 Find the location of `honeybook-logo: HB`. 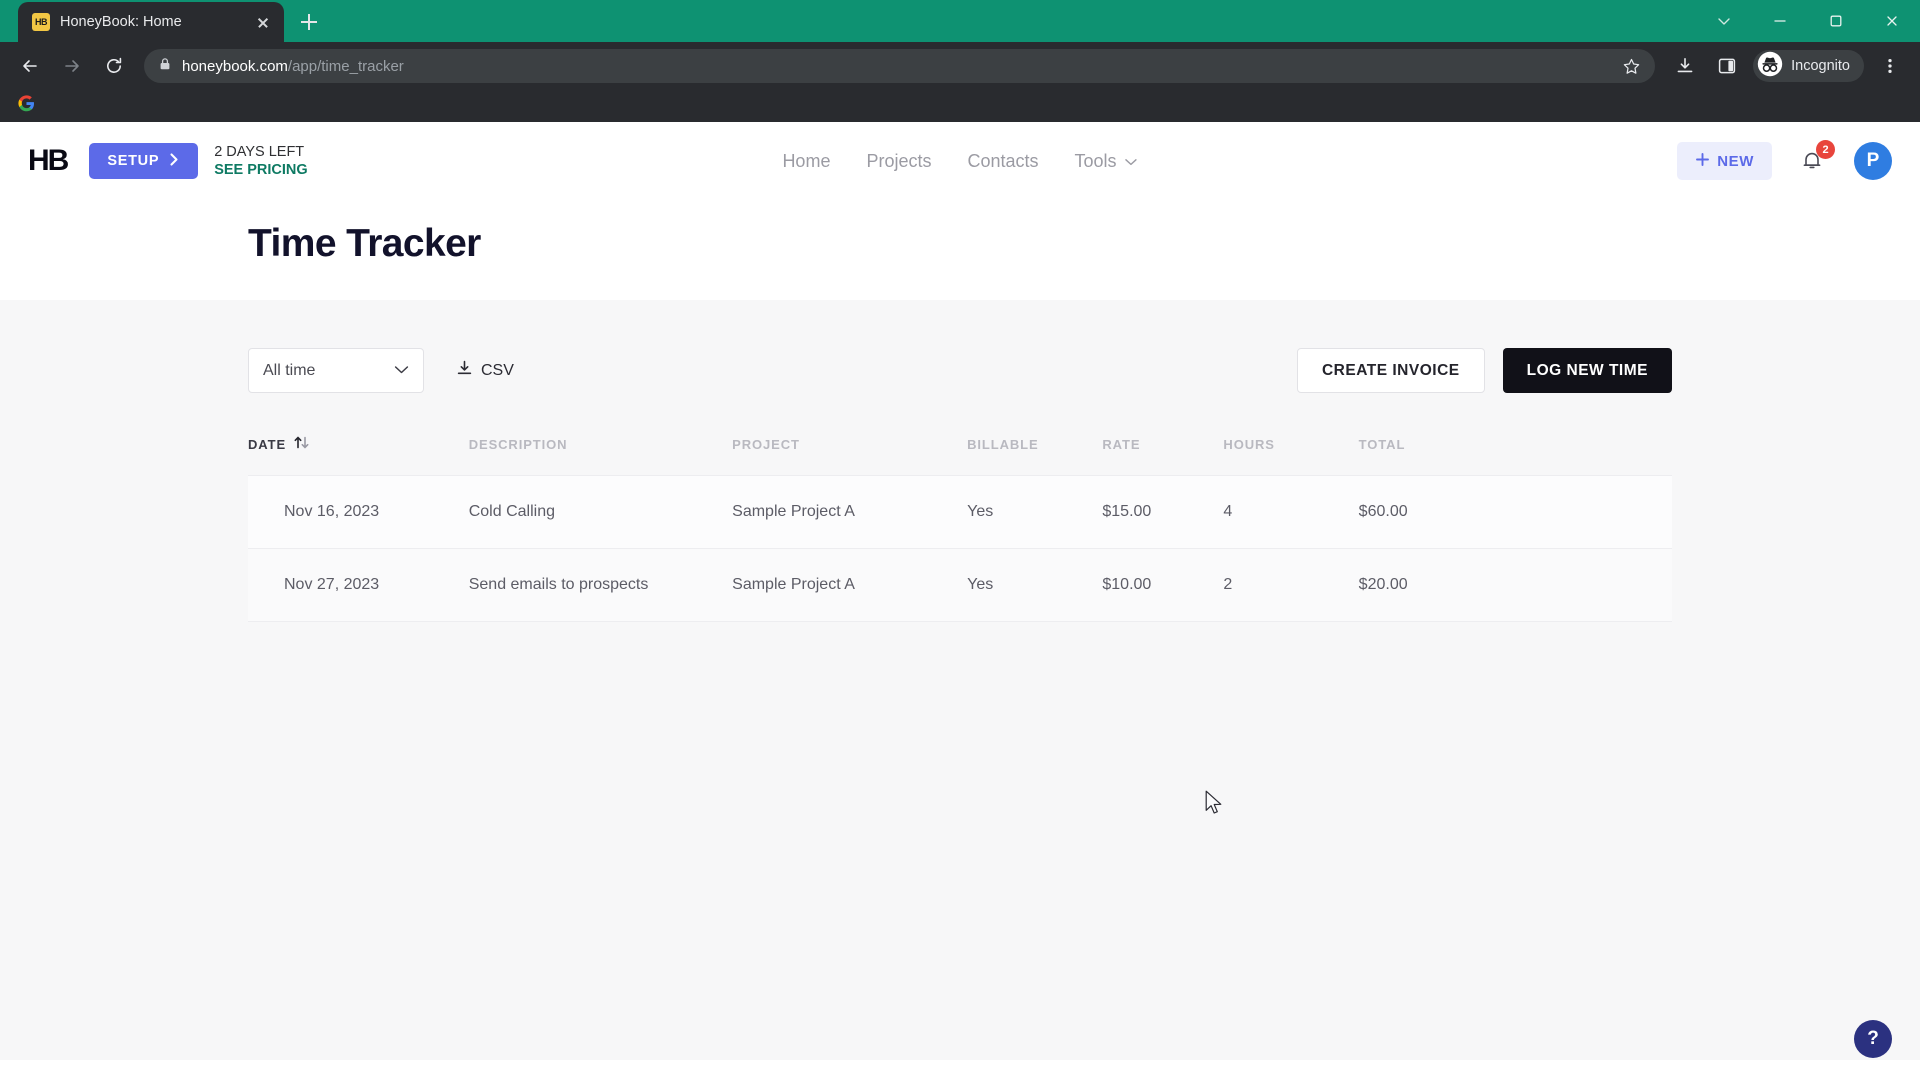

honeybook-logo: HB is located at coordinates (48, 161).